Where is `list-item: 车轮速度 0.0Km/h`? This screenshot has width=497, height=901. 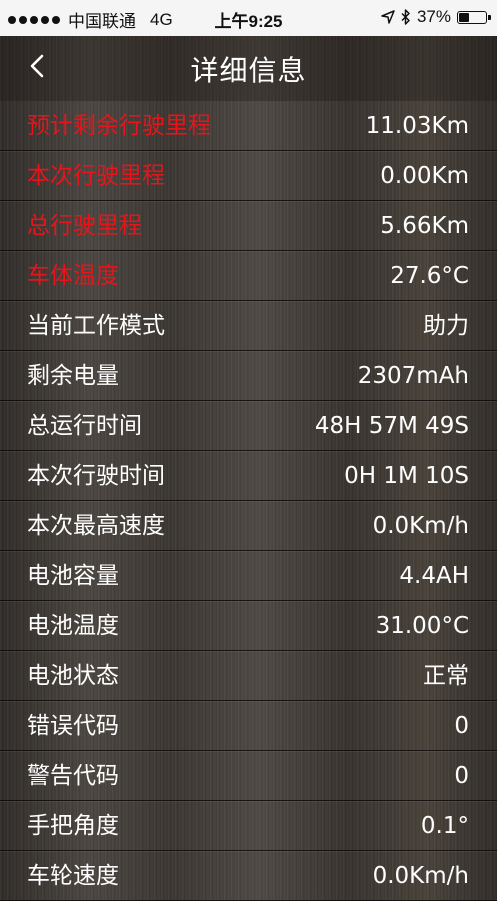 list-item: 车轮速度 0.0Km/h is located at coordinates (248, 876).